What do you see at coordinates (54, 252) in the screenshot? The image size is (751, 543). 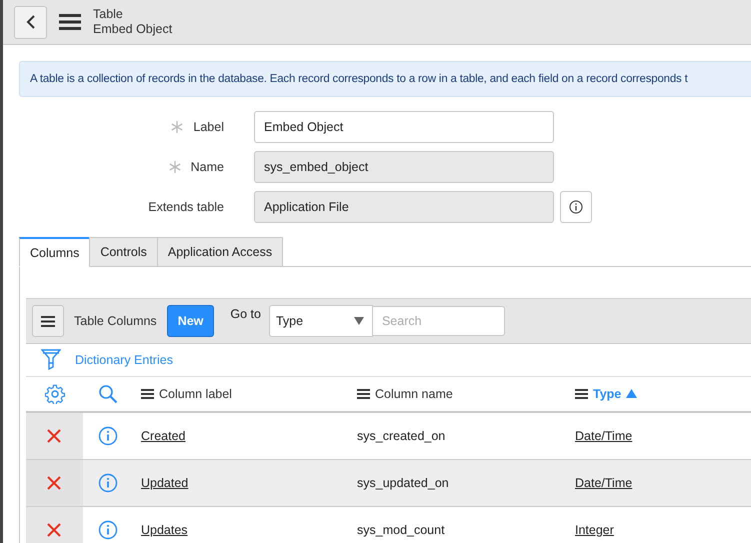 I see `tab: Columns` at bounding box center [54, 252].